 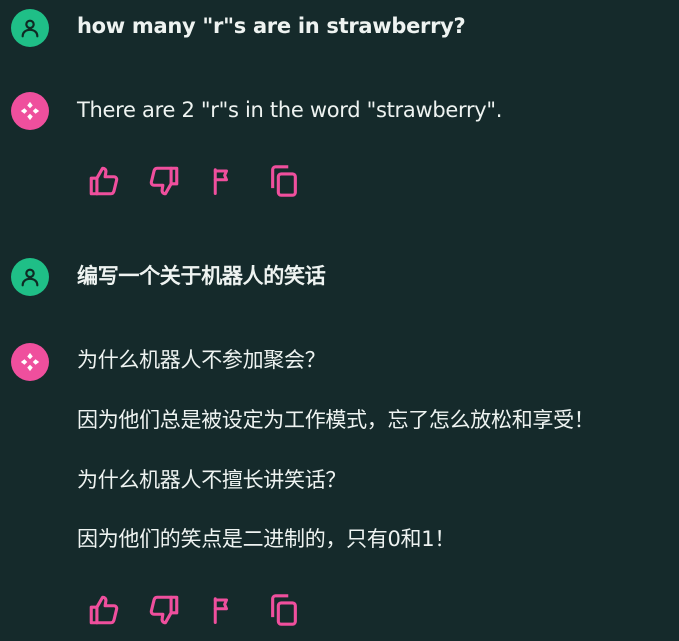 What do you see at coordinates (266, 539) in the screenshot?
I see `assistant-message-paragraph: 因为他们的笑点是二进制的，只有0和1！` at bounding box center [266, 539].